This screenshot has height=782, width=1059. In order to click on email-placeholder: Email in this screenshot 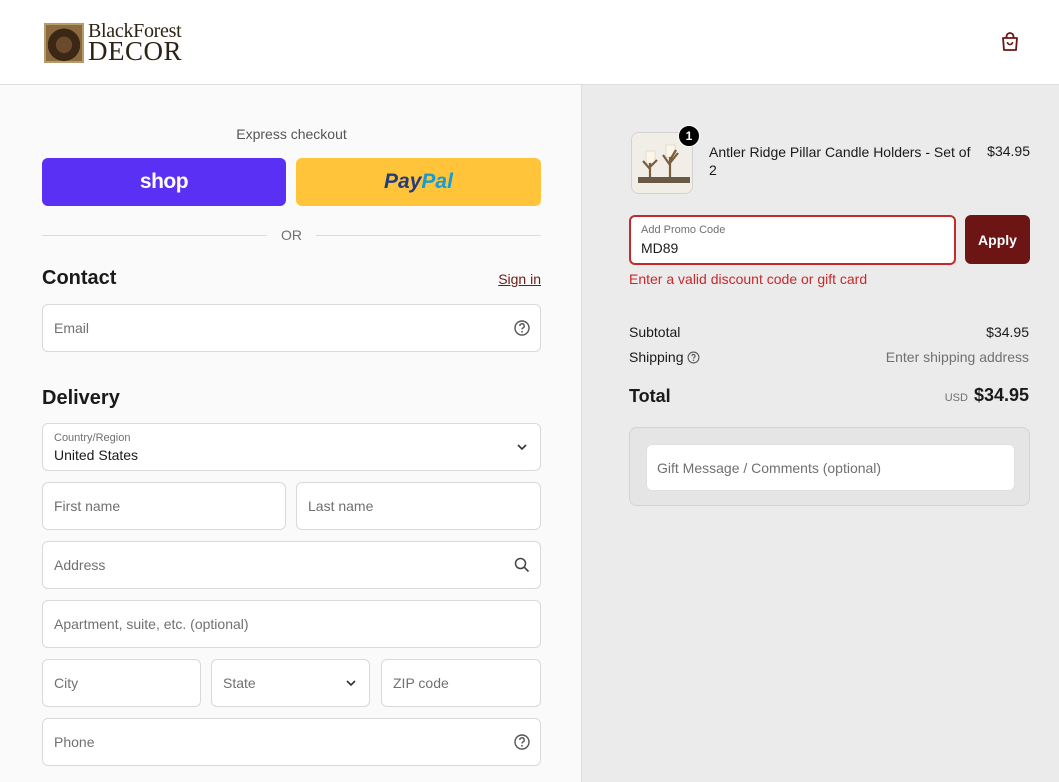, I will do `click(72, 328)`.